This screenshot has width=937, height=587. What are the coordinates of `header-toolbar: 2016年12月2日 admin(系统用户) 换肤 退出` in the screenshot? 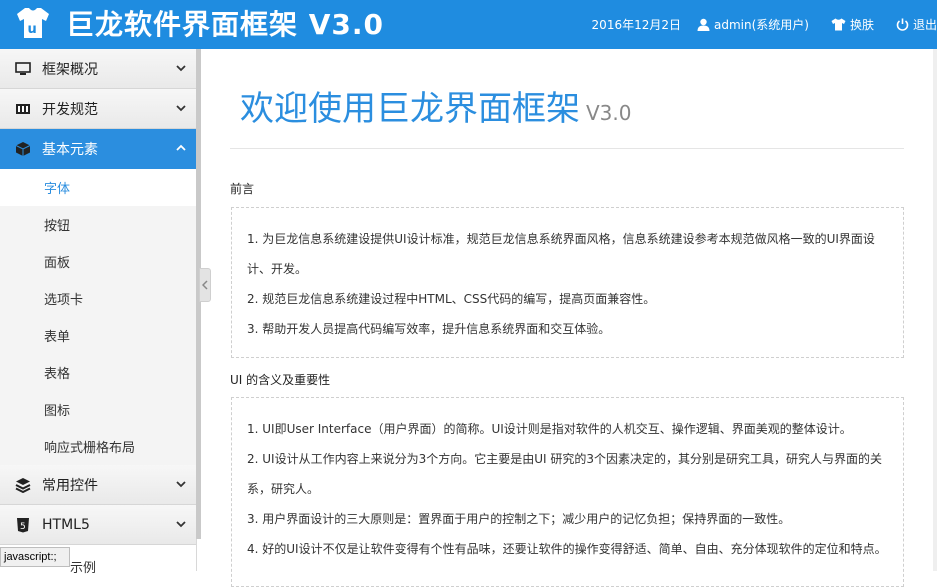 It's located at (764, 24).